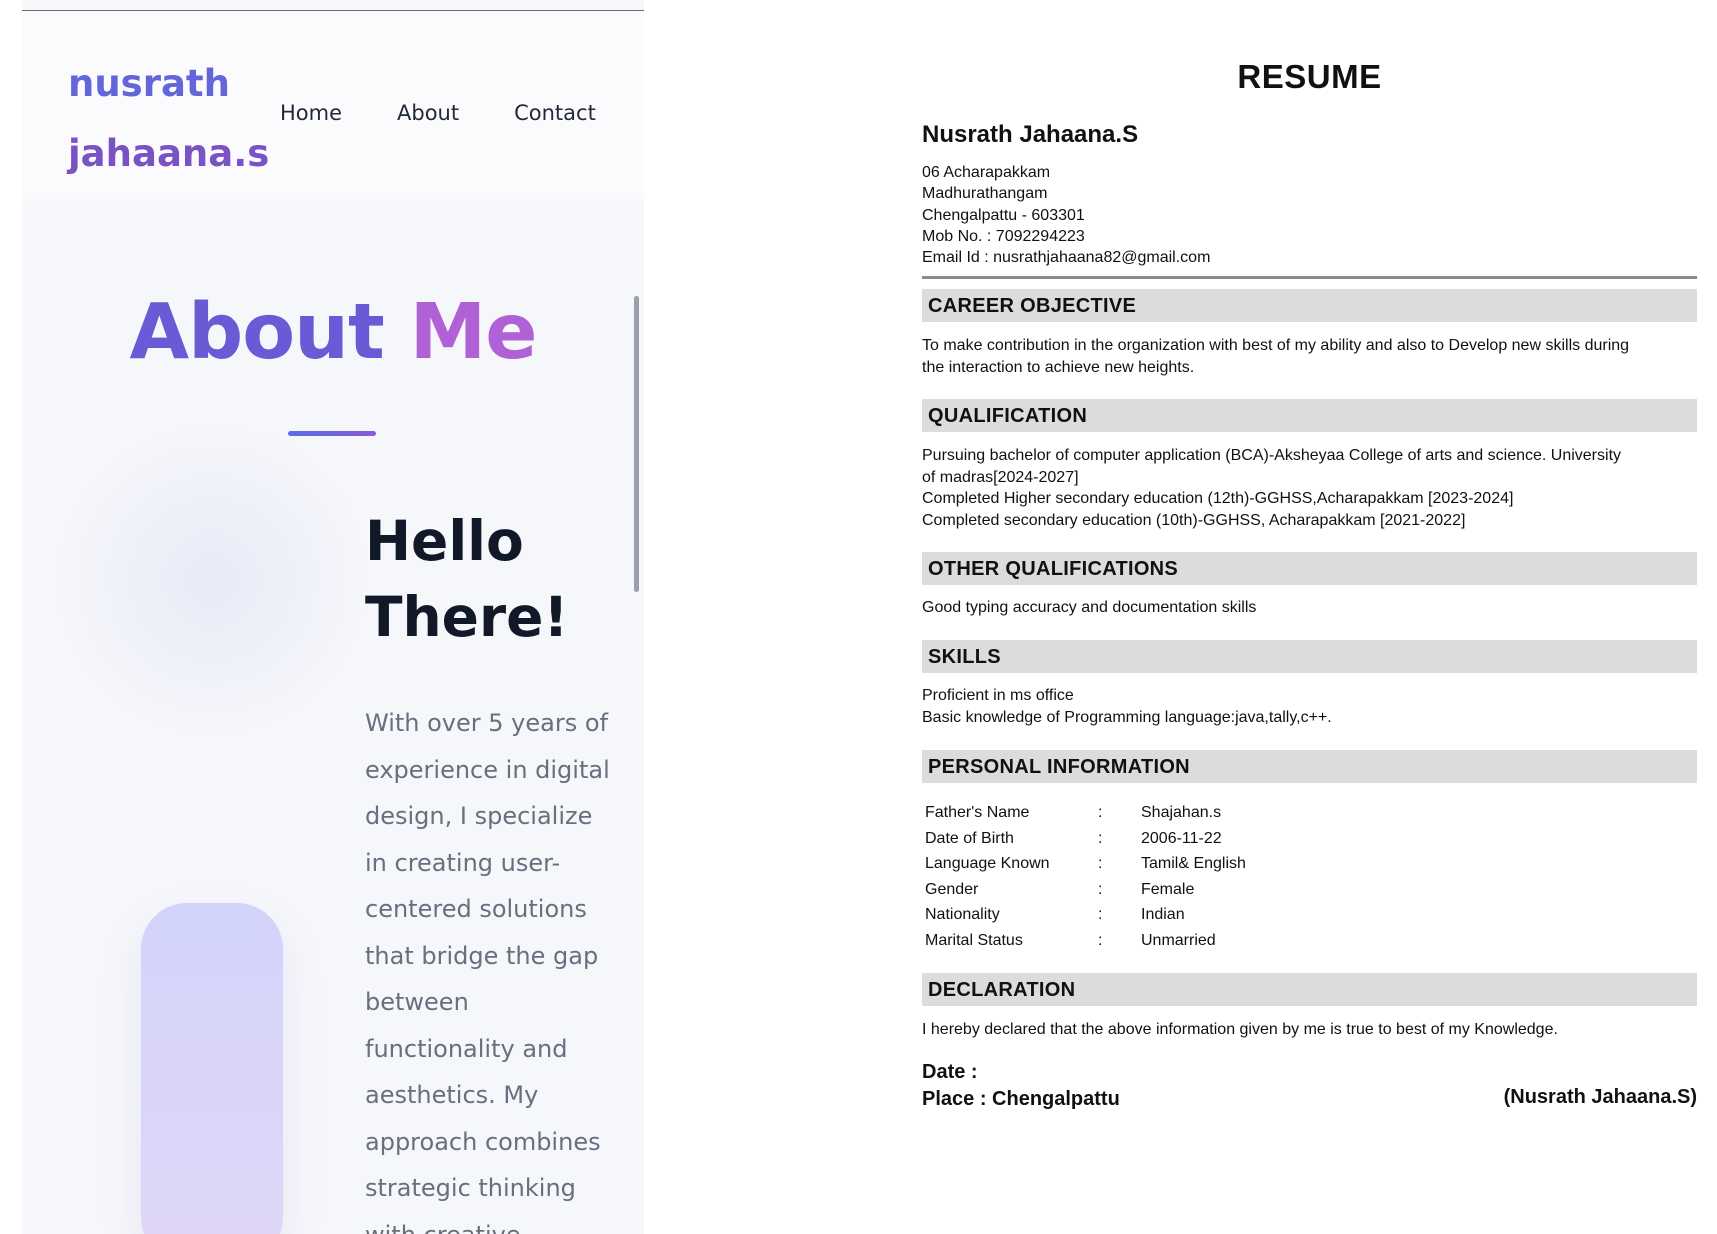 Image resolution: width=1717 pixels, height=1234 pixels. Describe the element at coordinates (1181, 812) in the screenshot. I see `info-value: Shajahan.s` at that location.